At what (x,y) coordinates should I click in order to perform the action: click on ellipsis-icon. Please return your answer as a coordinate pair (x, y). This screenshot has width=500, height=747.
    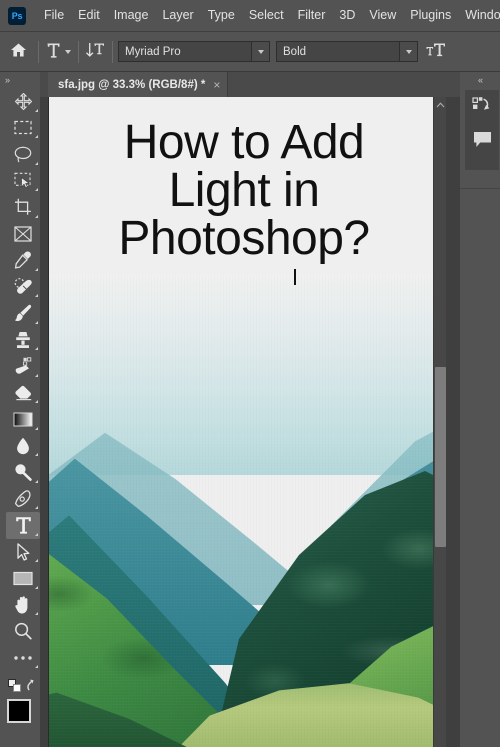
    Looking at the image, I should click on (23, 658).